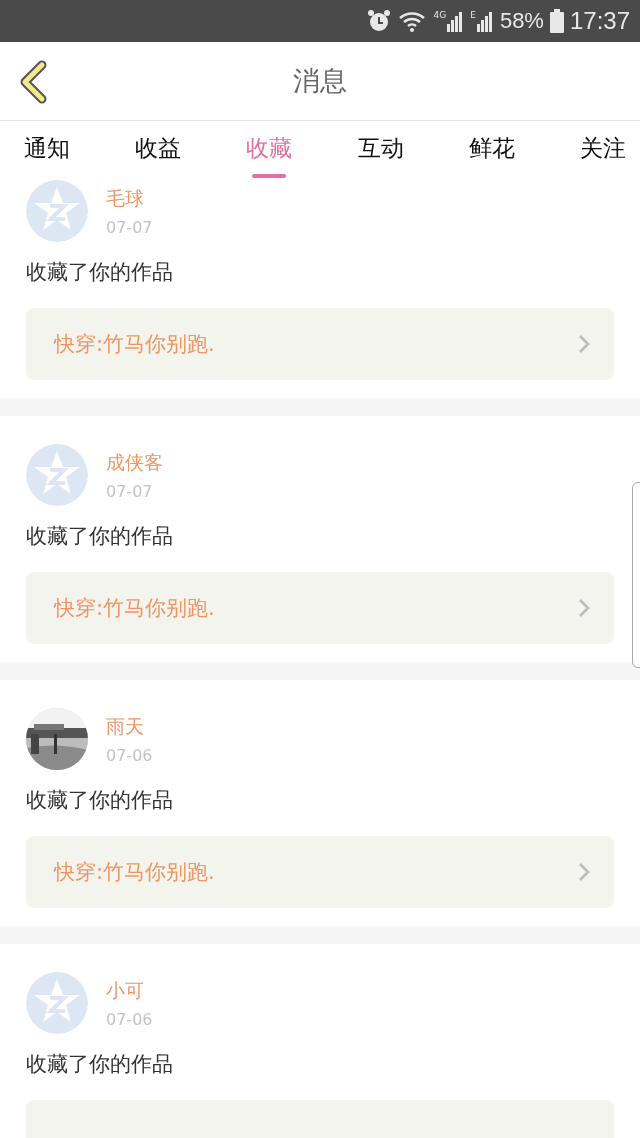 The image size is (640, 1138). Describe the element at coordinates (47, 149) in the screenshot. I see `tab: 通知` at that location.